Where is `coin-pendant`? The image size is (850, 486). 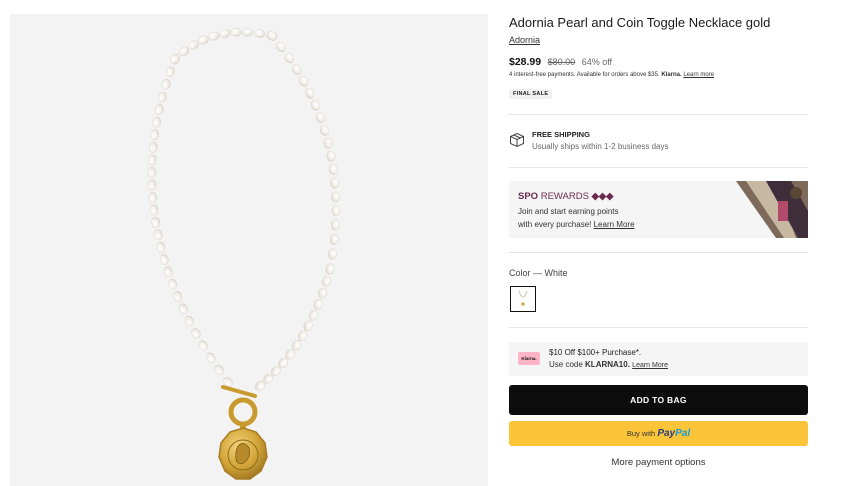
coin-pendant is located at coordinates (243, 453).